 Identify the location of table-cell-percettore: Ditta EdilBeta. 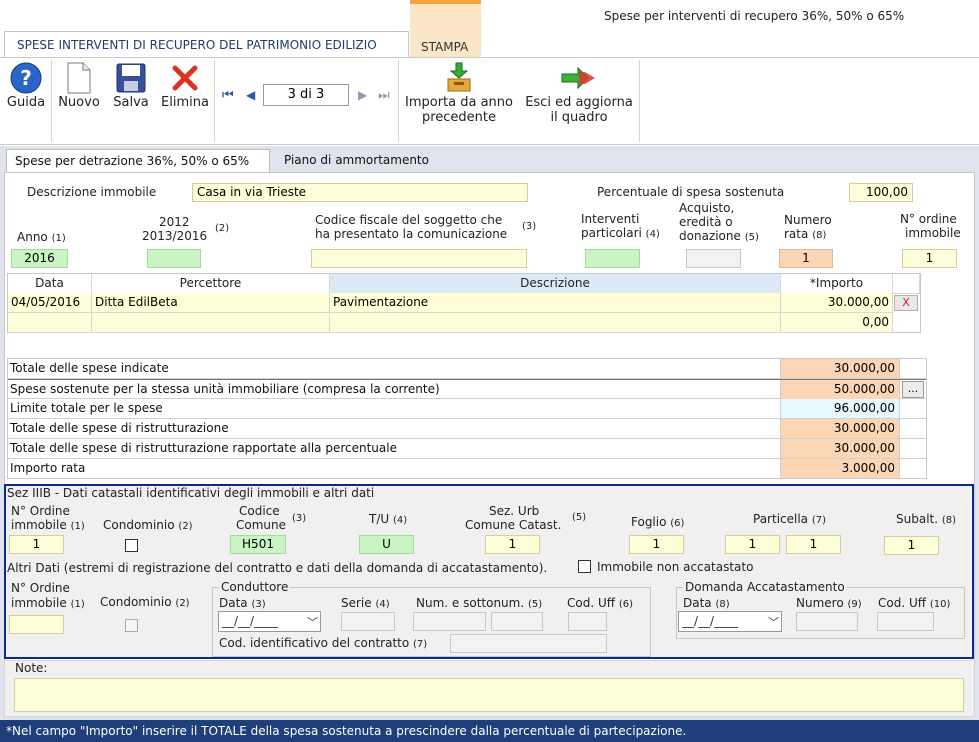
(211, 303).